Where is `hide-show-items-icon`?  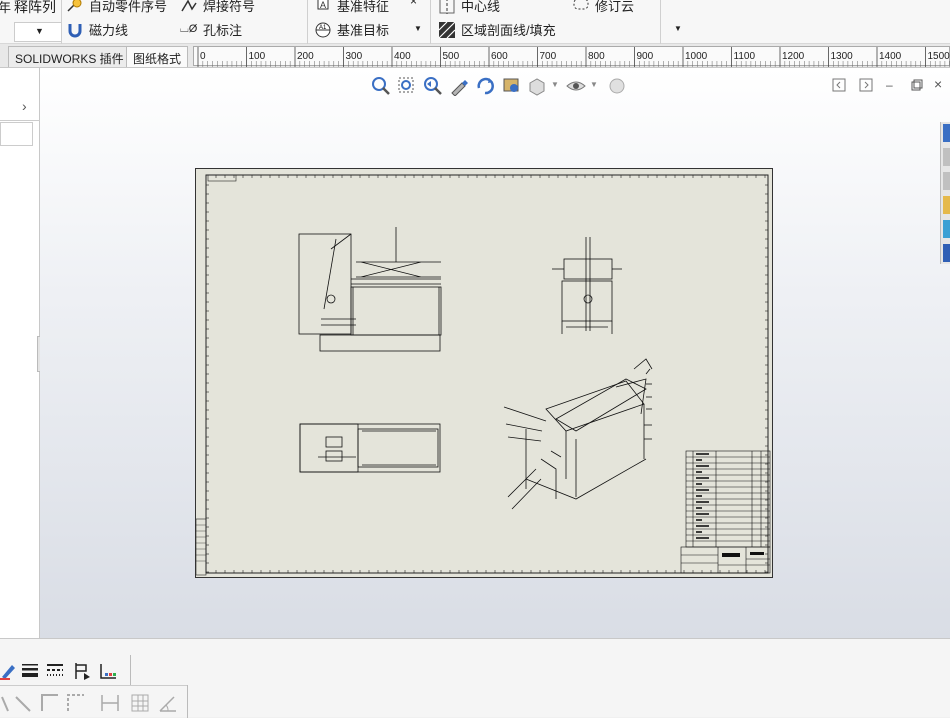 hide-show-items-icon is located at coordinates (576, 86).